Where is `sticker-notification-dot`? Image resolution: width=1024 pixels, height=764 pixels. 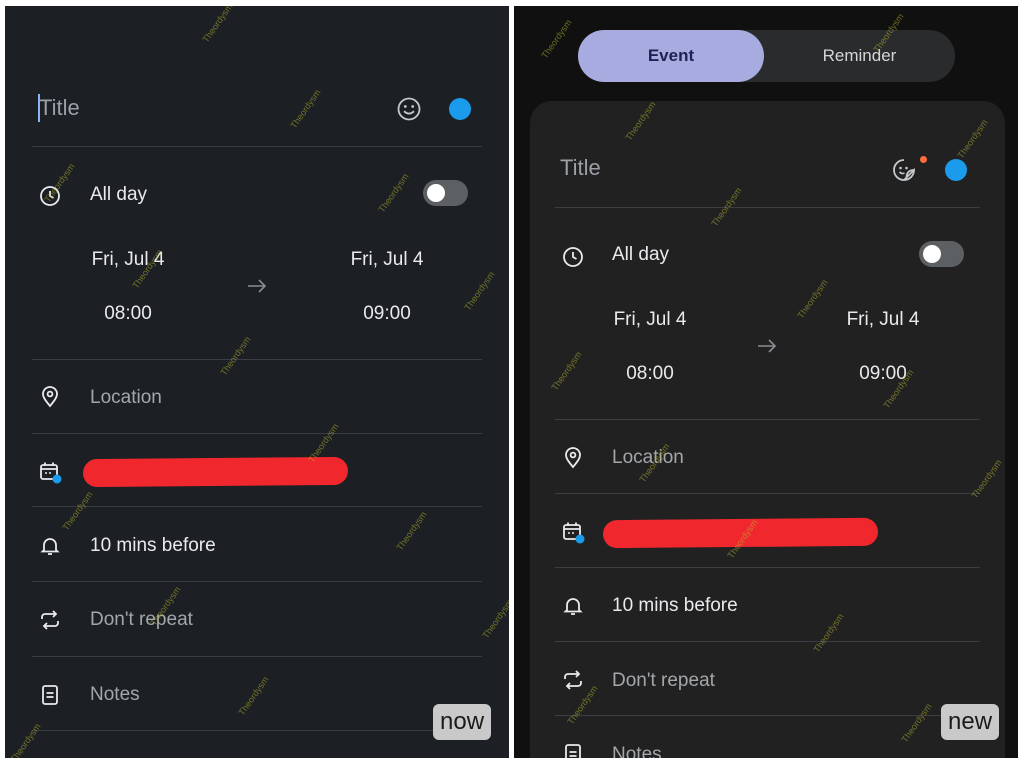 sticker-notification-dot is located at coordinates (923, 159).